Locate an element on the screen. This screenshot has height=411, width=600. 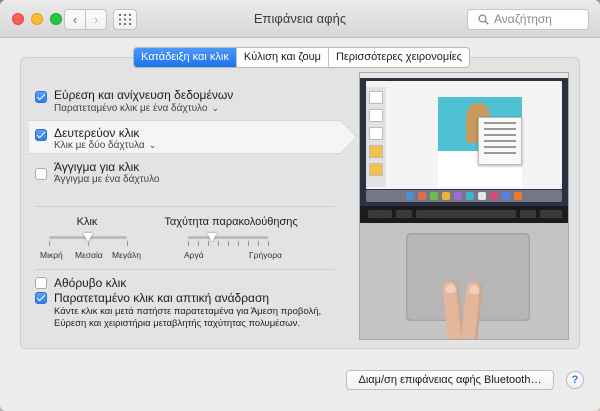
lookup-checkbox is located at coordinates (41, 97).